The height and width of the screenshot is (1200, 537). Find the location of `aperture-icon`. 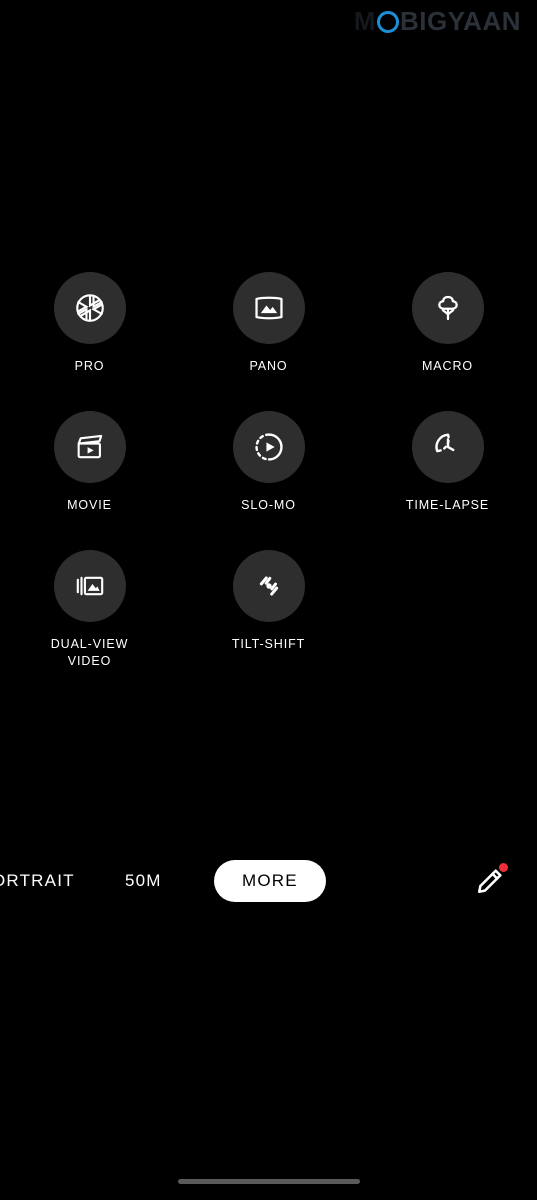

aperture-icon is located at coordinates (89, 308).